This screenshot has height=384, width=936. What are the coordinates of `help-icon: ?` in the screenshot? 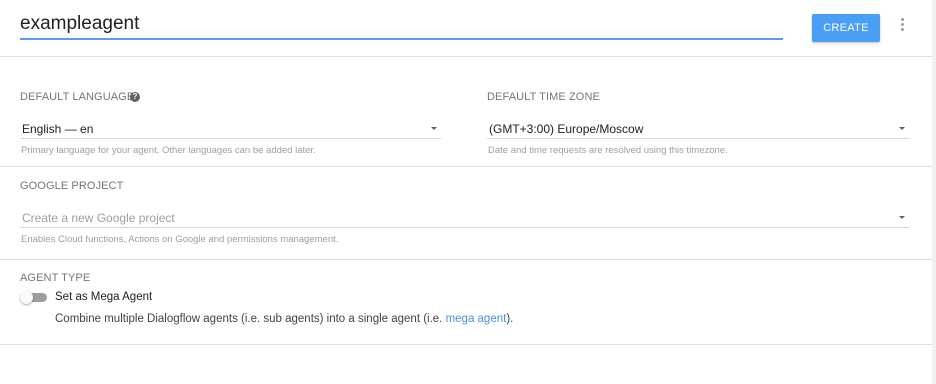 It's located at (135, 97).